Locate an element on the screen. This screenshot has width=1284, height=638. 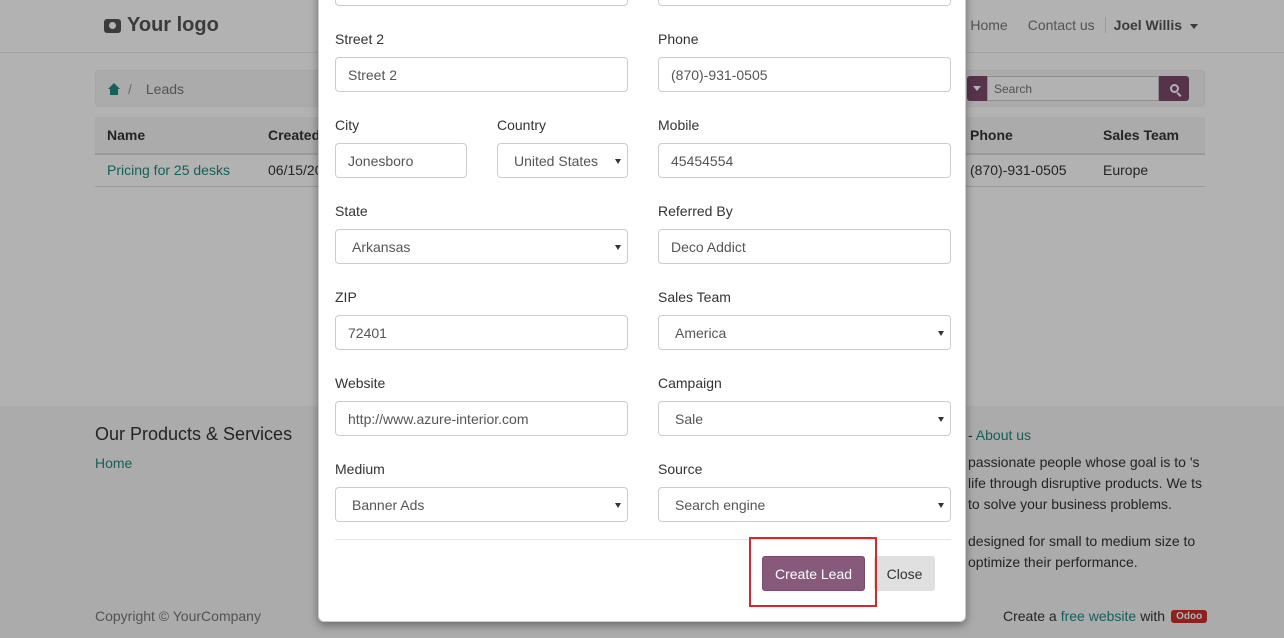
source-label: Source is located at coordinates (680, 469).